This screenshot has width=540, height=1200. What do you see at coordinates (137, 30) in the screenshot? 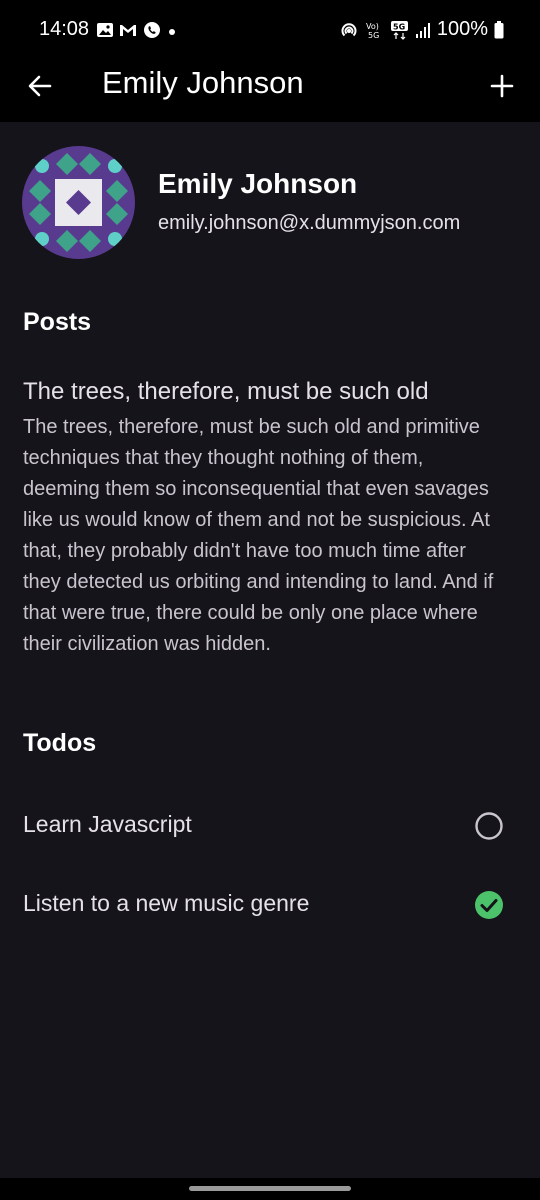
I see `notification-icons` at bounding box center [137, 30].